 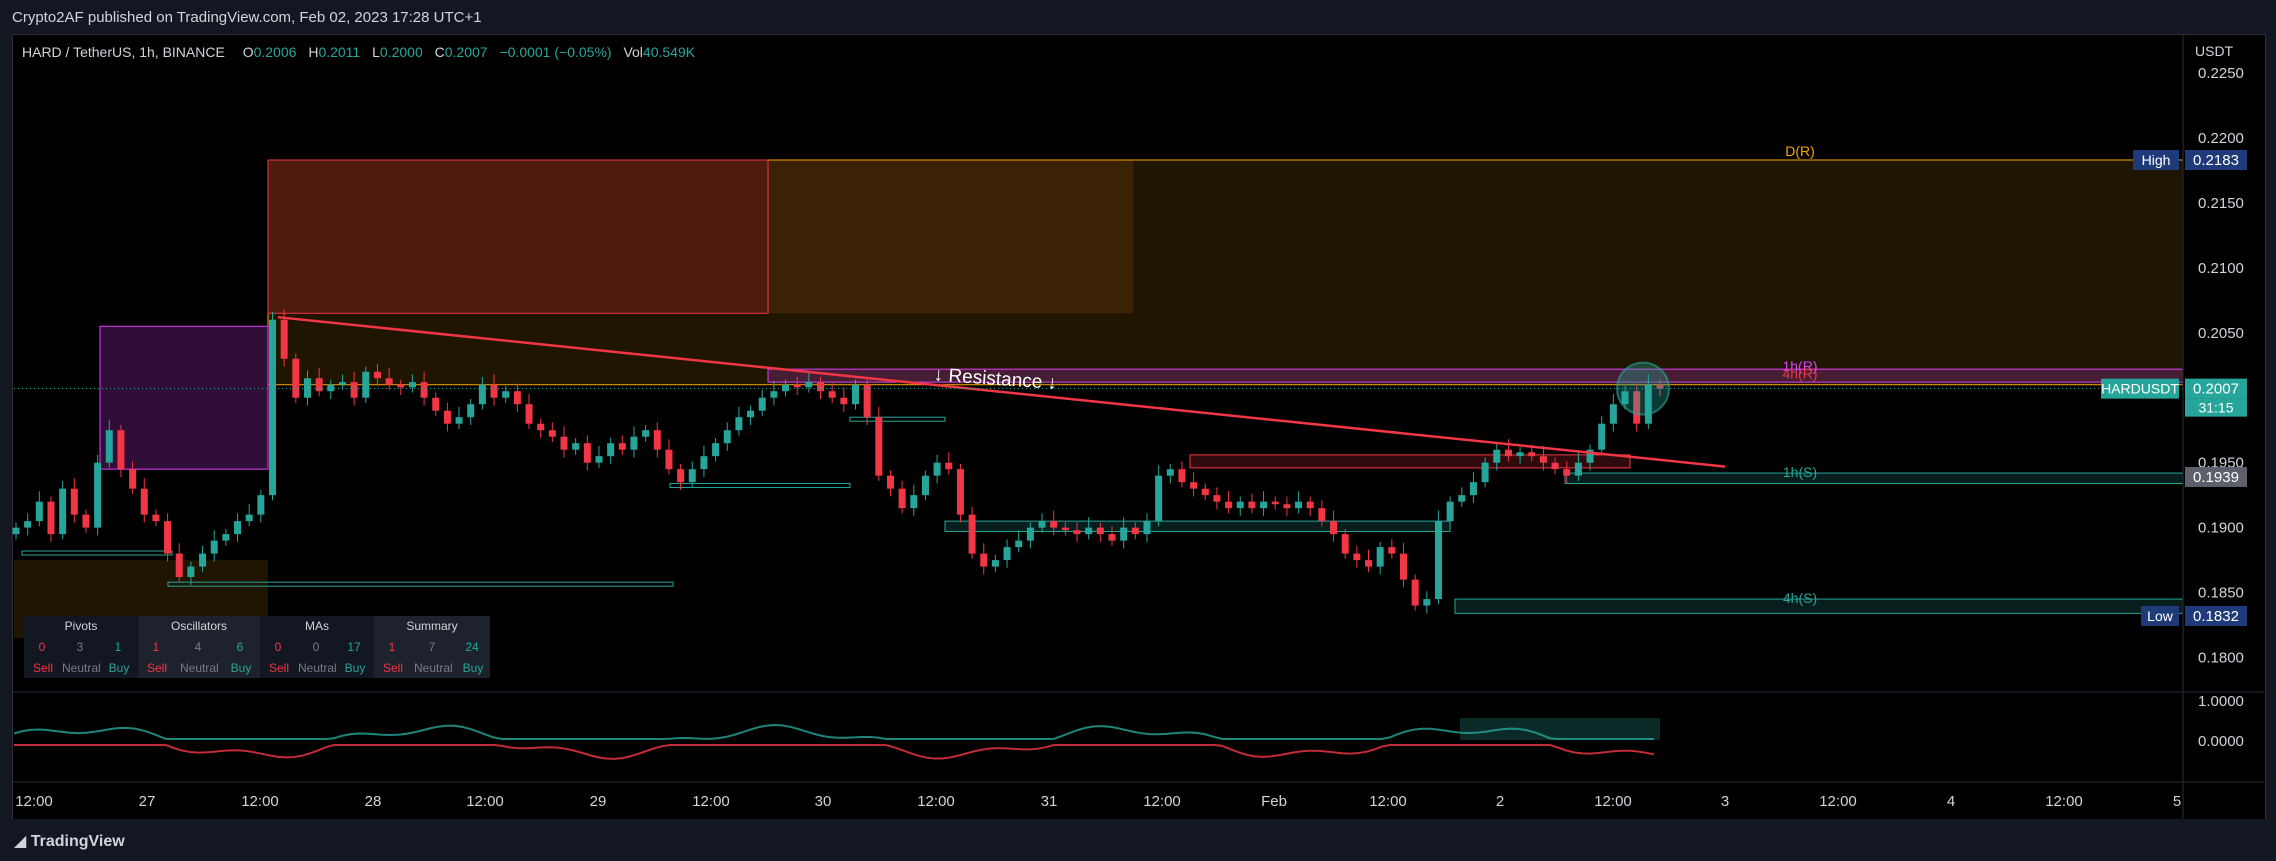 I want to click on price-axis-unit: USDT, so click(x=2214, y=51).